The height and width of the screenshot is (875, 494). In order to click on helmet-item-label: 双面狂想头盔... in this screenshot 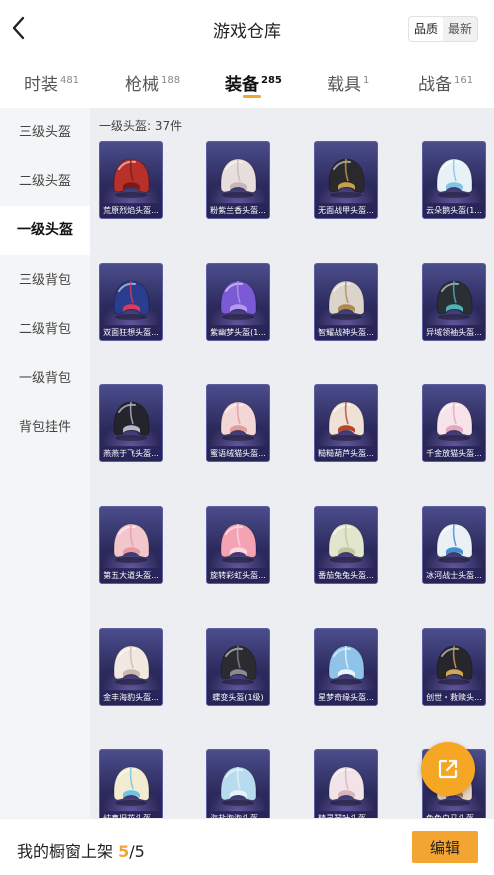, I will do `click(131, 332)`.